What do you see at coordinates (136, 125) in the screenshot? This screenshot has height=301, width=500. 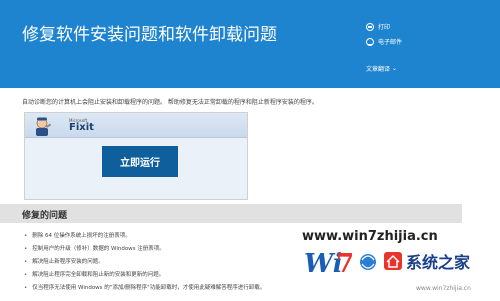 I see `fixit-banner: Microsoft Fixit` at bounding box center [136, 125].